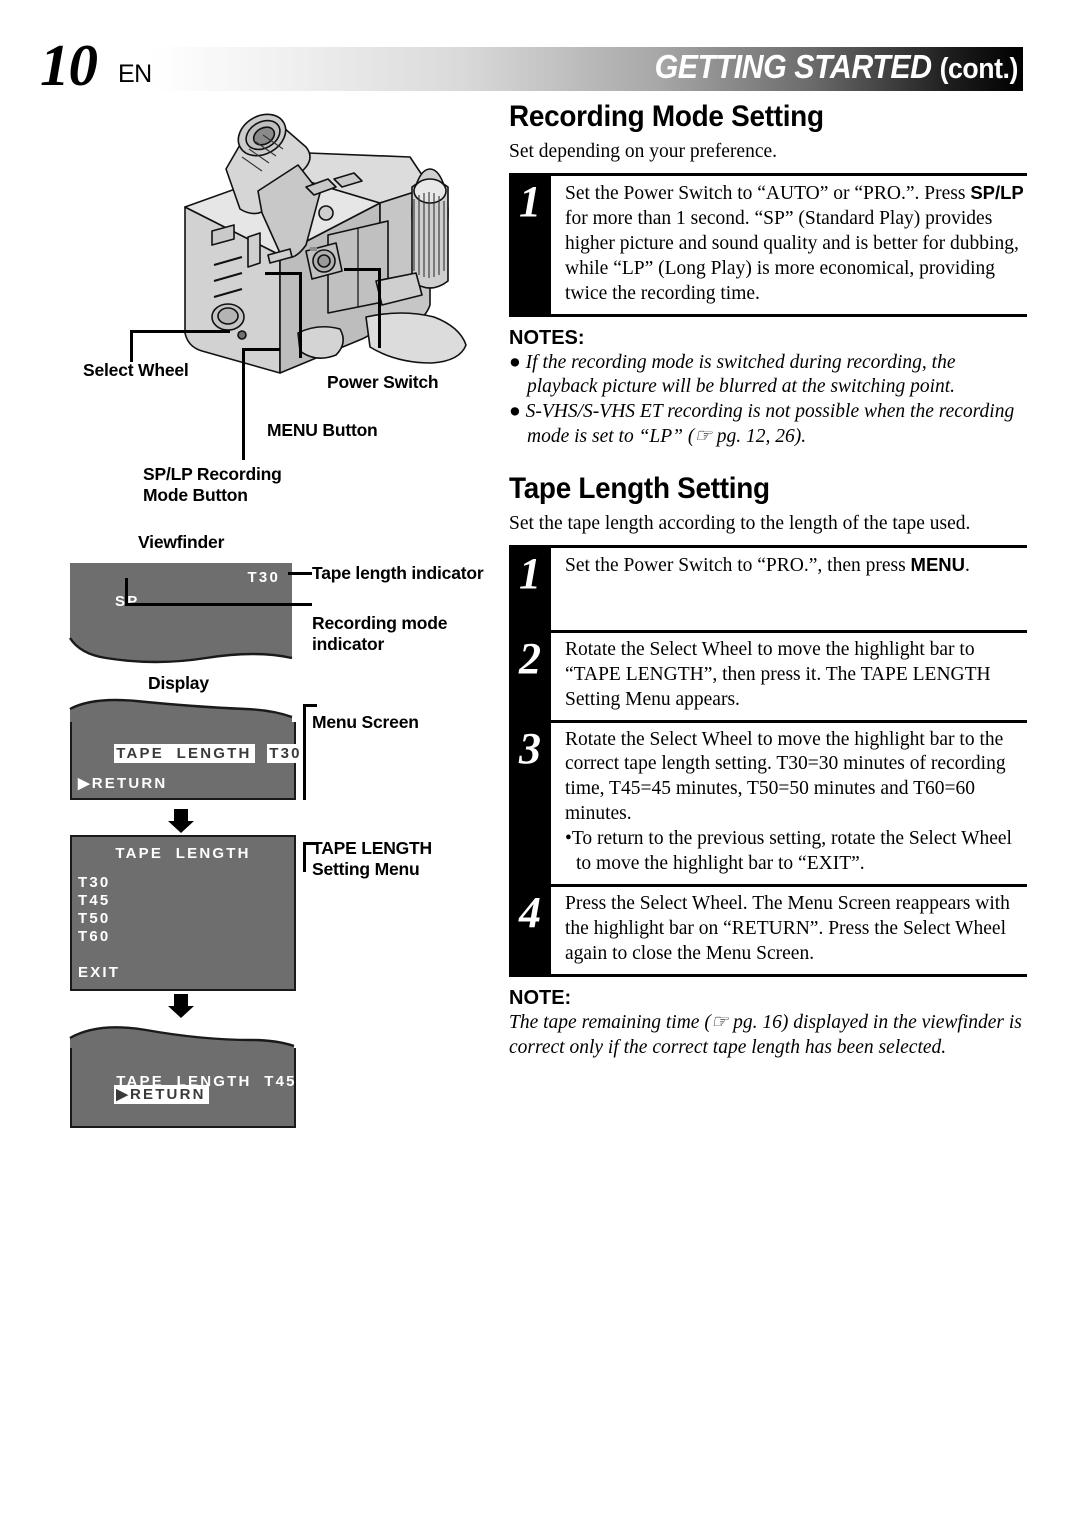  Describe the element at coordinates (286, 753) in the screenshot. I see `menu-row-tape-length-value: T30` at that location.